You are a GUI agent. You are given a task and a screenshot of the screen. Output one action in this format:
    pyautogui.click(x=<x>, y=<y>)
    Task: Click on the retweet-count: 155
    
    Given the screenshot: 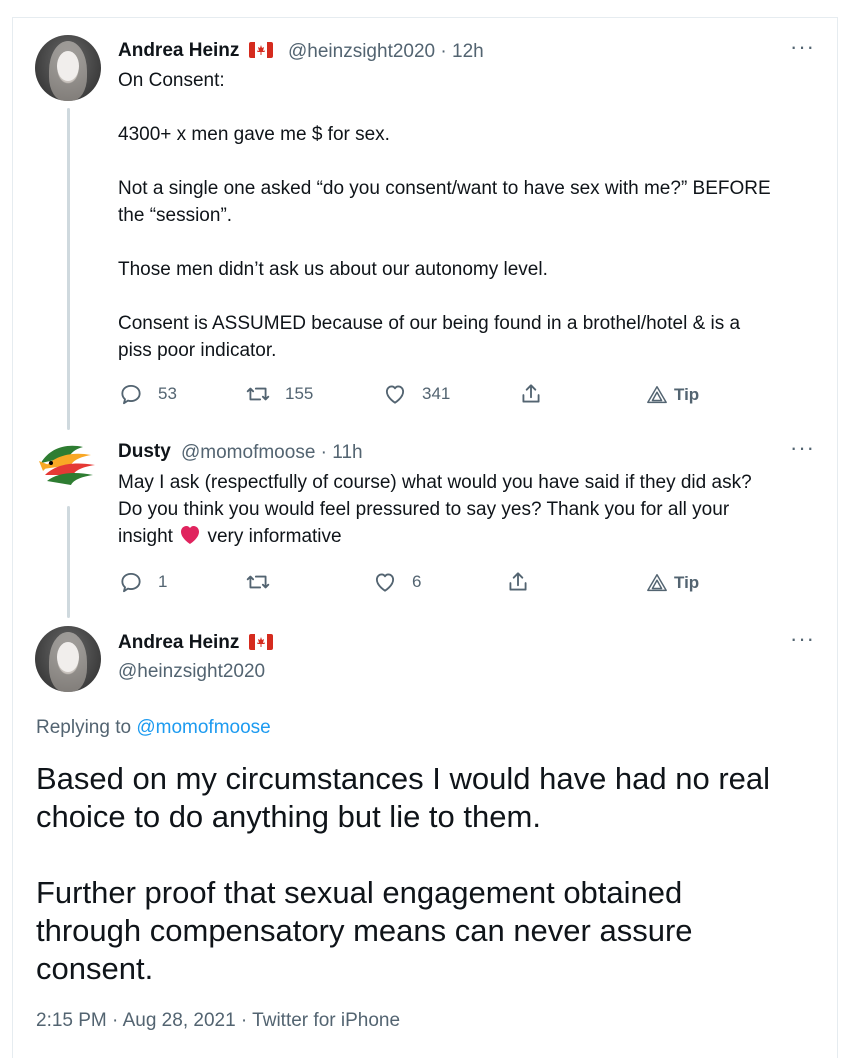 What is the action you would take?
    pyautogui.click(x=299, y=393)
    